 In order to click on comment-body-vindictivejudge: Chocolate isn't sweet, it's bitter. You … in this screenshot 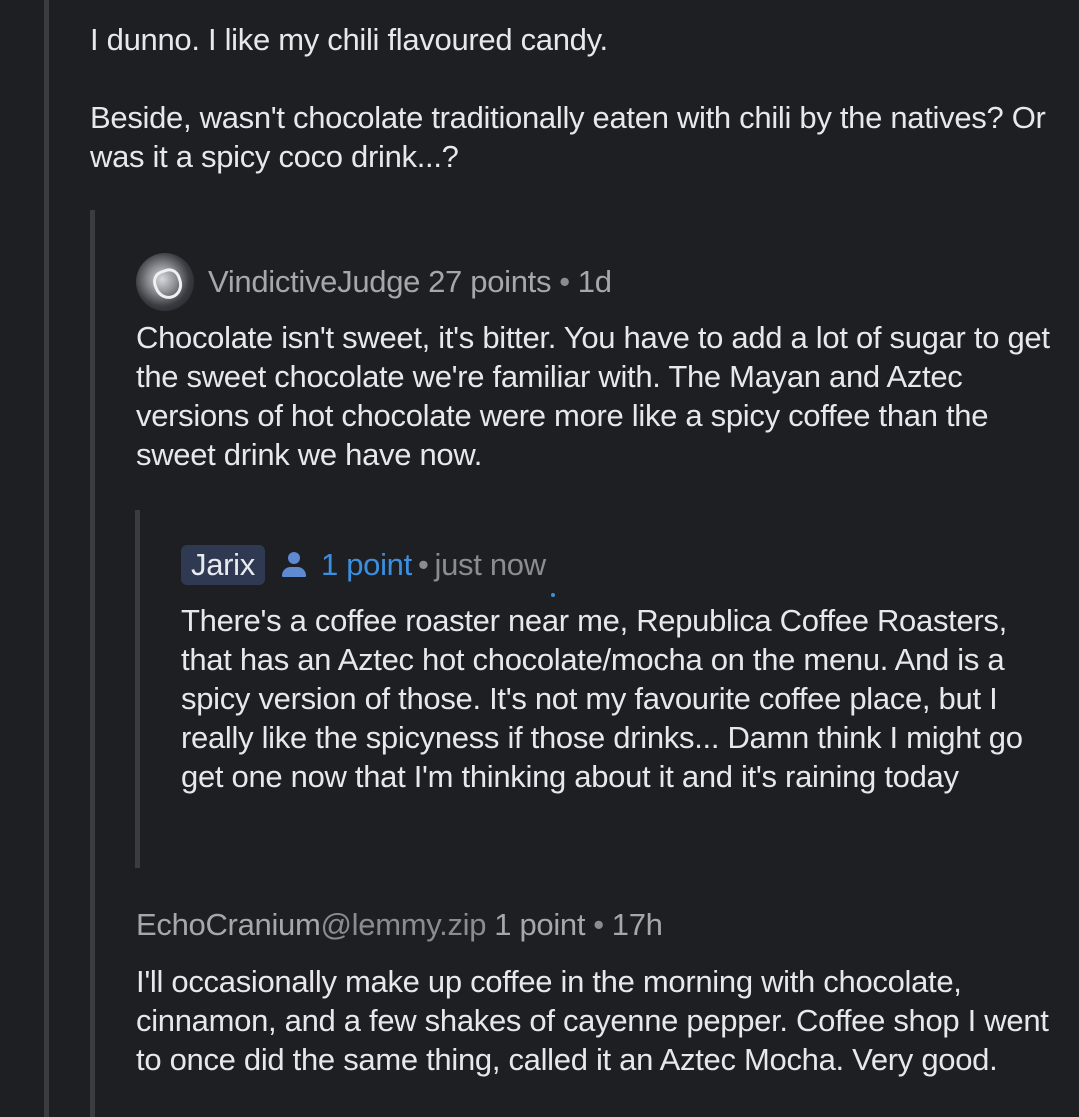, I will do `click(596, 396)`.